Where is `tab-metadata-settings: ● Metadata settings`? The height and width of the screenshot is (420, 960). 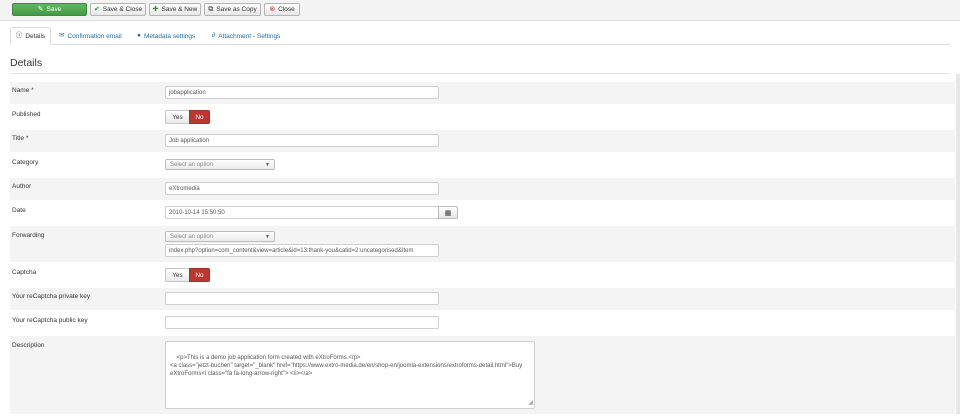 tab-metadata-settings: ● Metadata settings is located at coordinates (166, 36).